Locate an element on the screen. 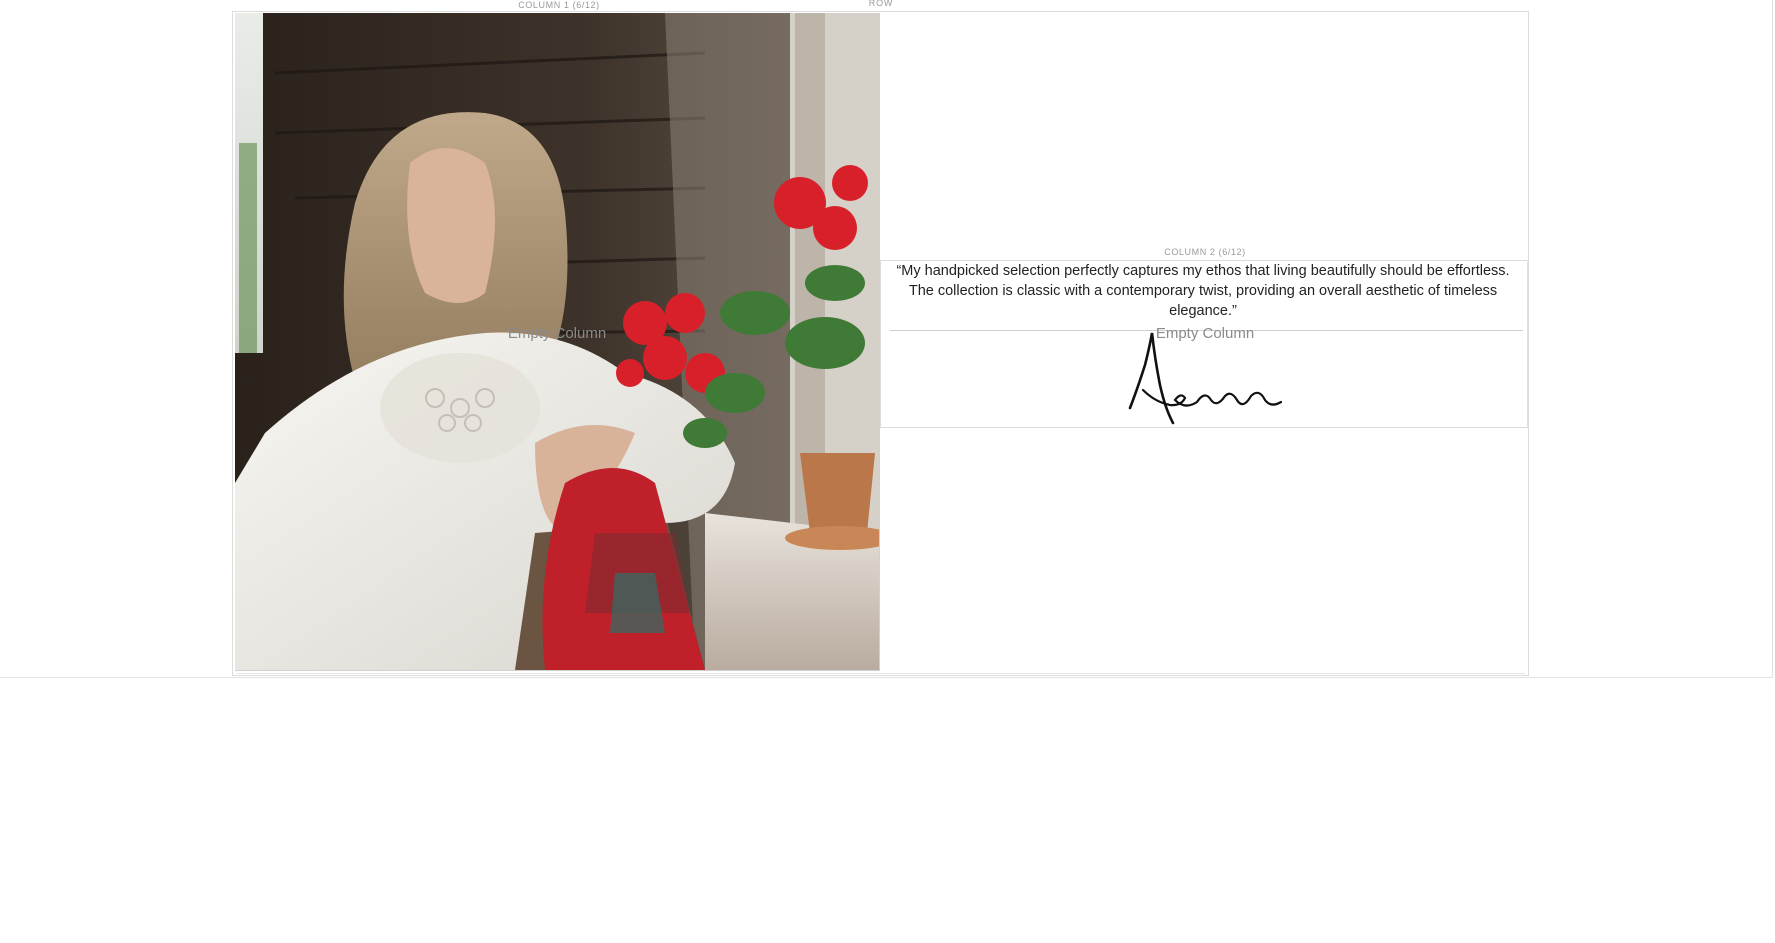  row-label: ROW is located at coordinates (881, 4).